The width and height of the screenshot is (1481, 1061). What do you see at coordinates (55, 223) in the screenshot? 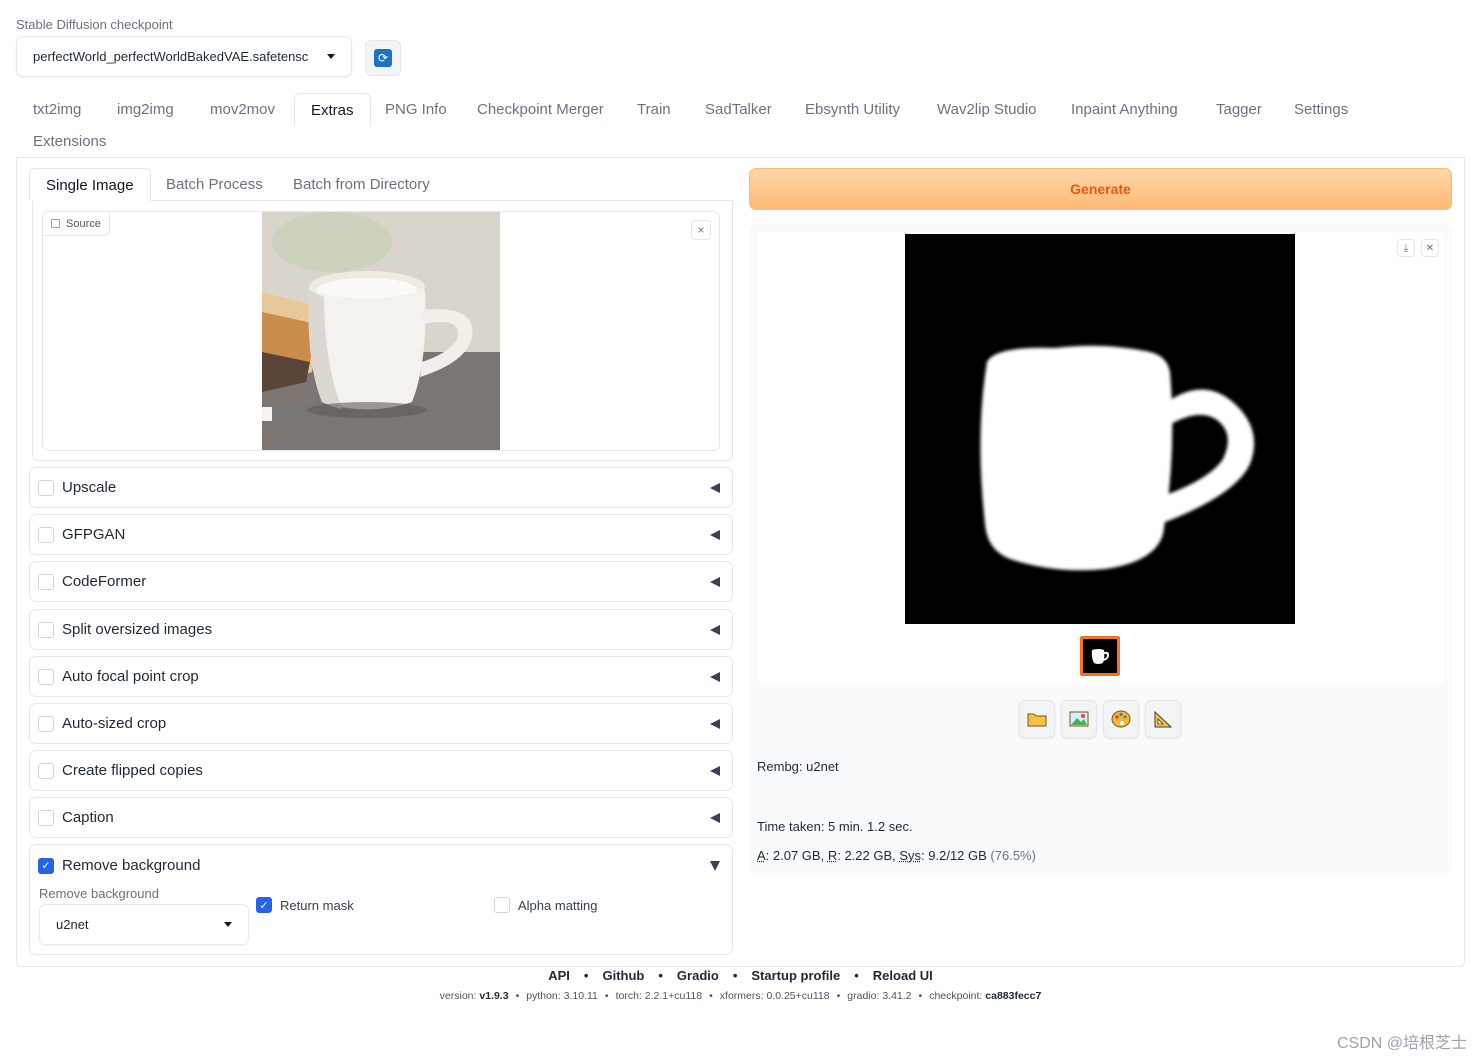
I see `image-icon` at bounding box center [55, 223].